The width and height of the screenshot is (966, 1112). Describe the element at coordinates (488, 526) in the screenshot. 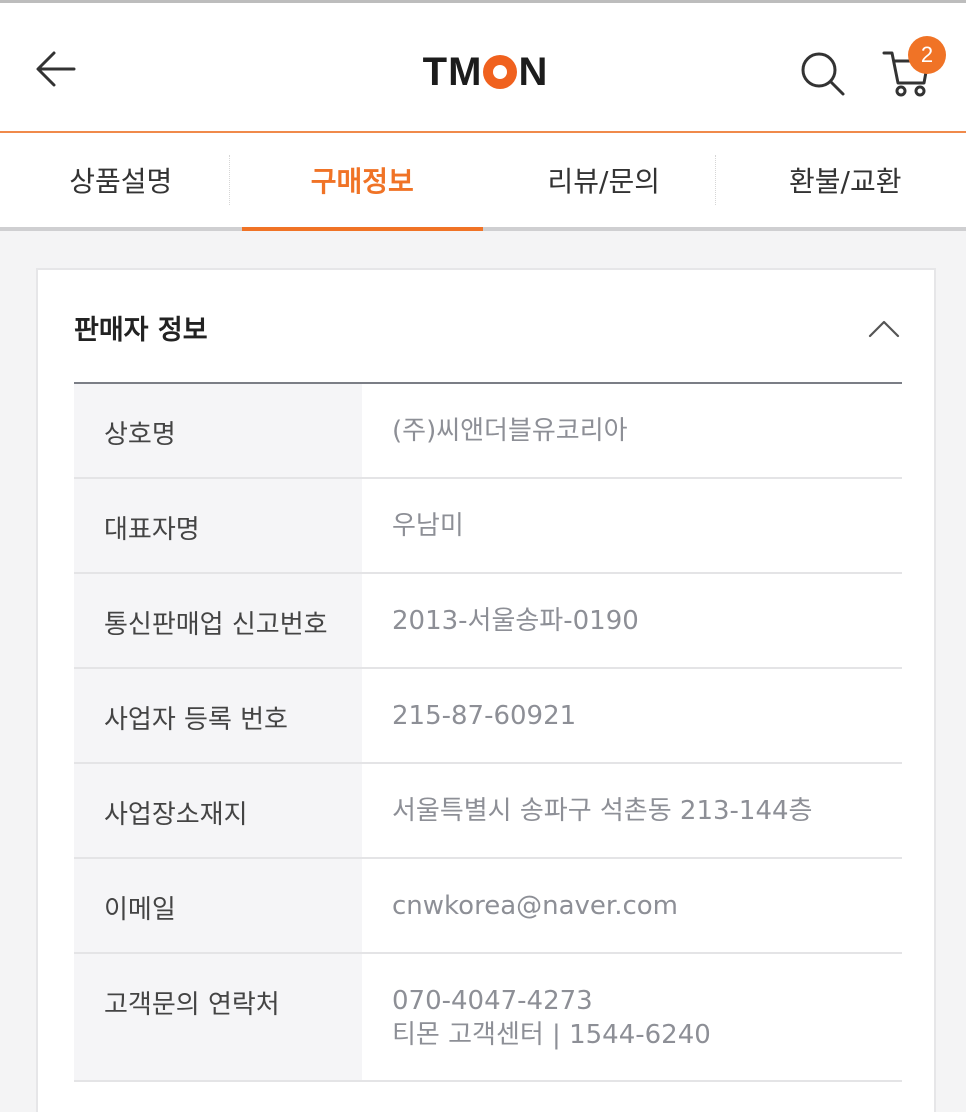

I see `table-row: 대표자명 우남미` at that location.